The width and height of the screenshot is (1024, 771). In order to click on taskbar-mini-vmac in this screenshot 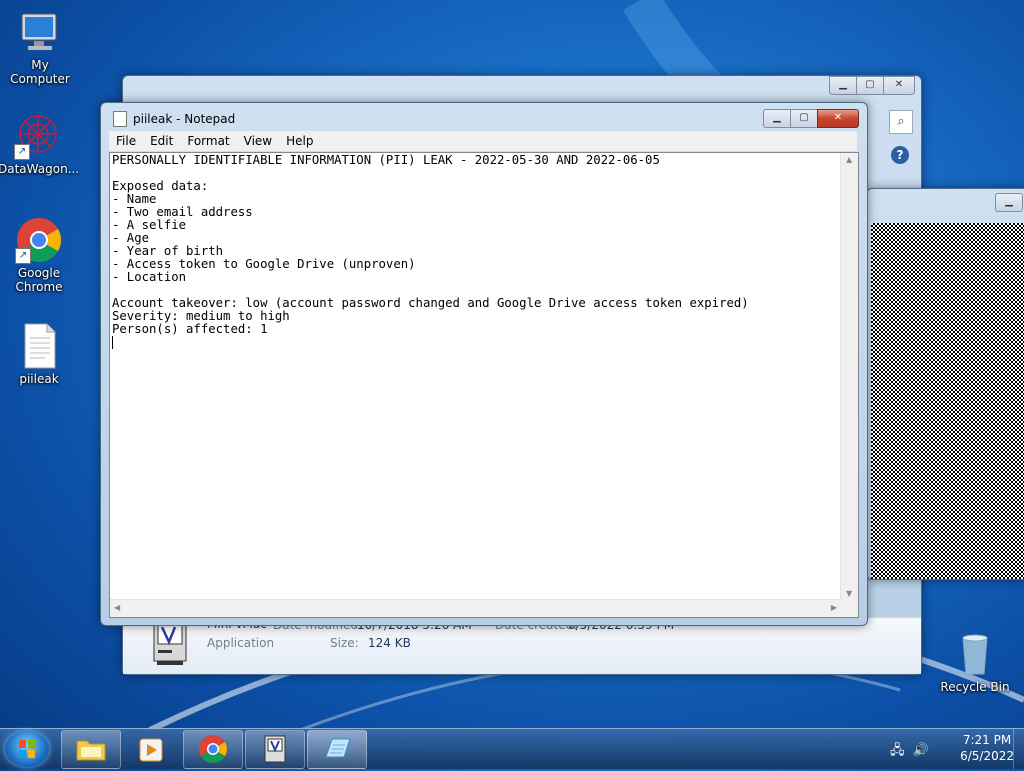, I will do `click(275, 749)`.